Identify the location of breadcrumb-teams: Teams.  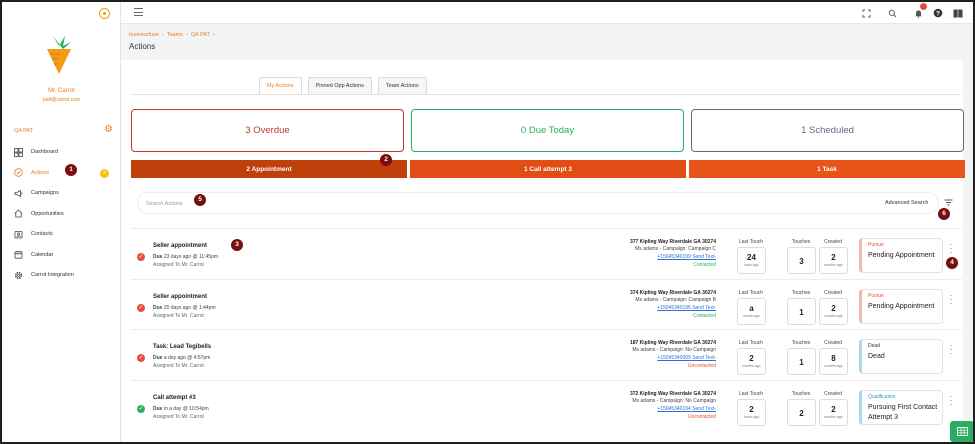
(175, 35).